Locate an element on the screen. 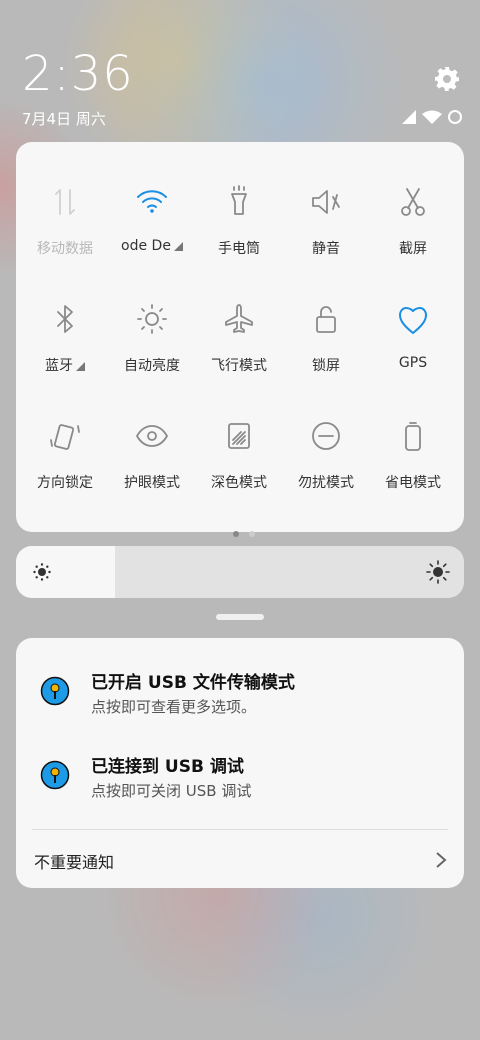 This screenshot has width=480, height=1040. tile-airplane: 飞行模式 is located at coordinates (239, 346).